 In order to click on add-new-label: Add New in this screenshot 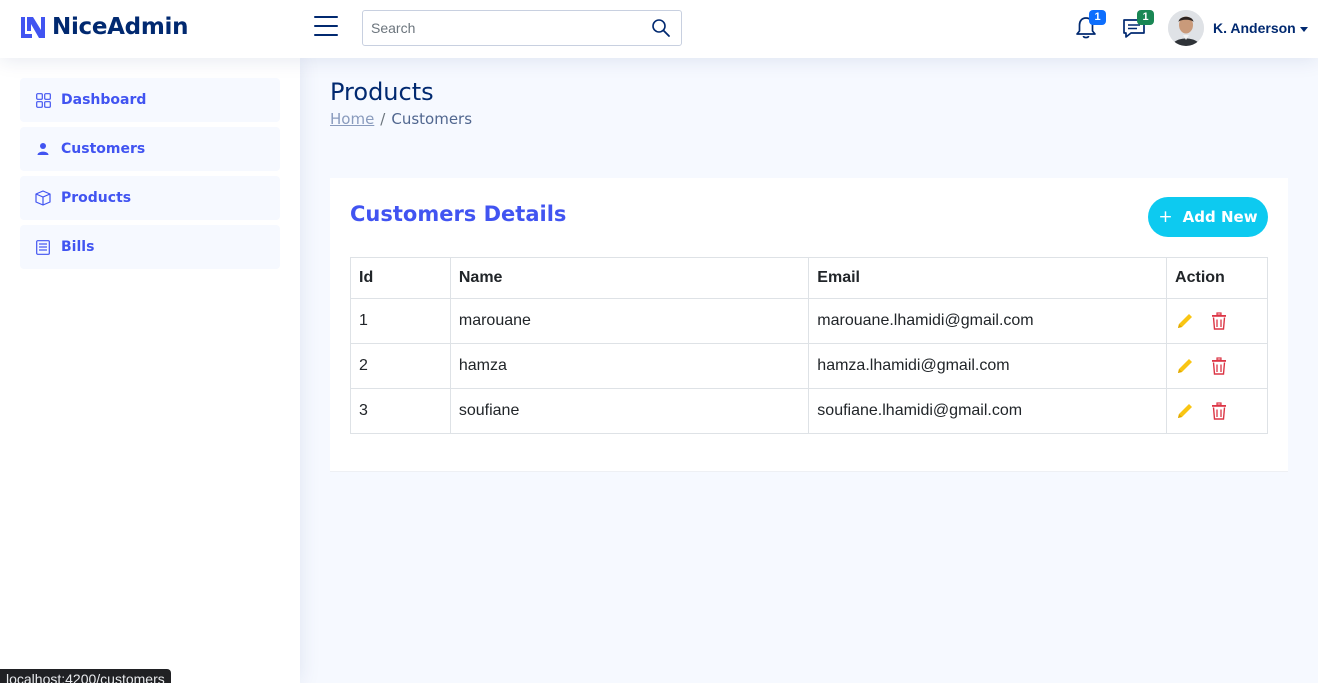, I will do `click(1220, 217)`.